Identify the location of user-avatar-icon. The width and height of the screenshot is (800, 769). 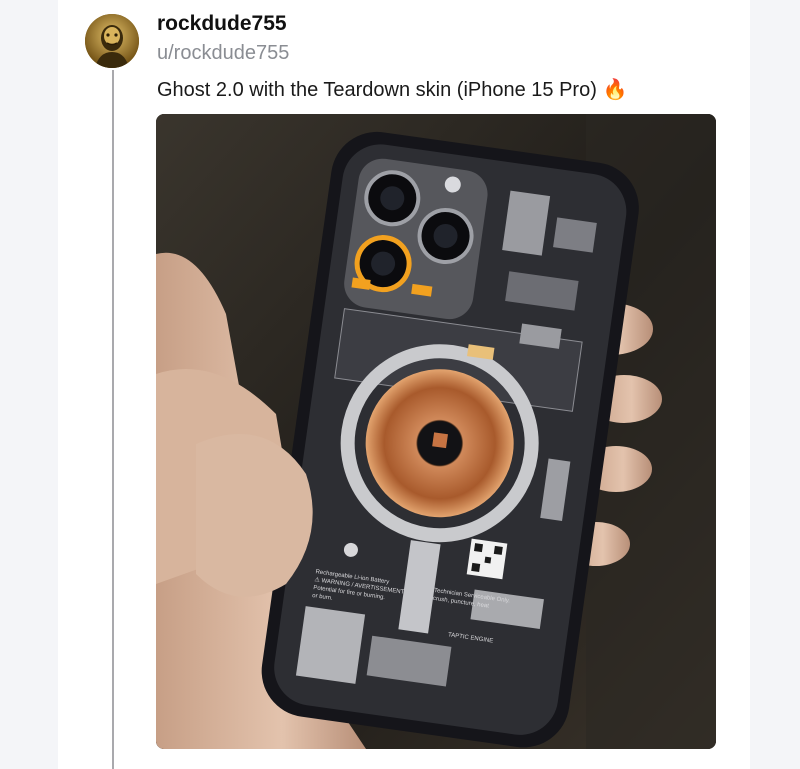
(112, 41).